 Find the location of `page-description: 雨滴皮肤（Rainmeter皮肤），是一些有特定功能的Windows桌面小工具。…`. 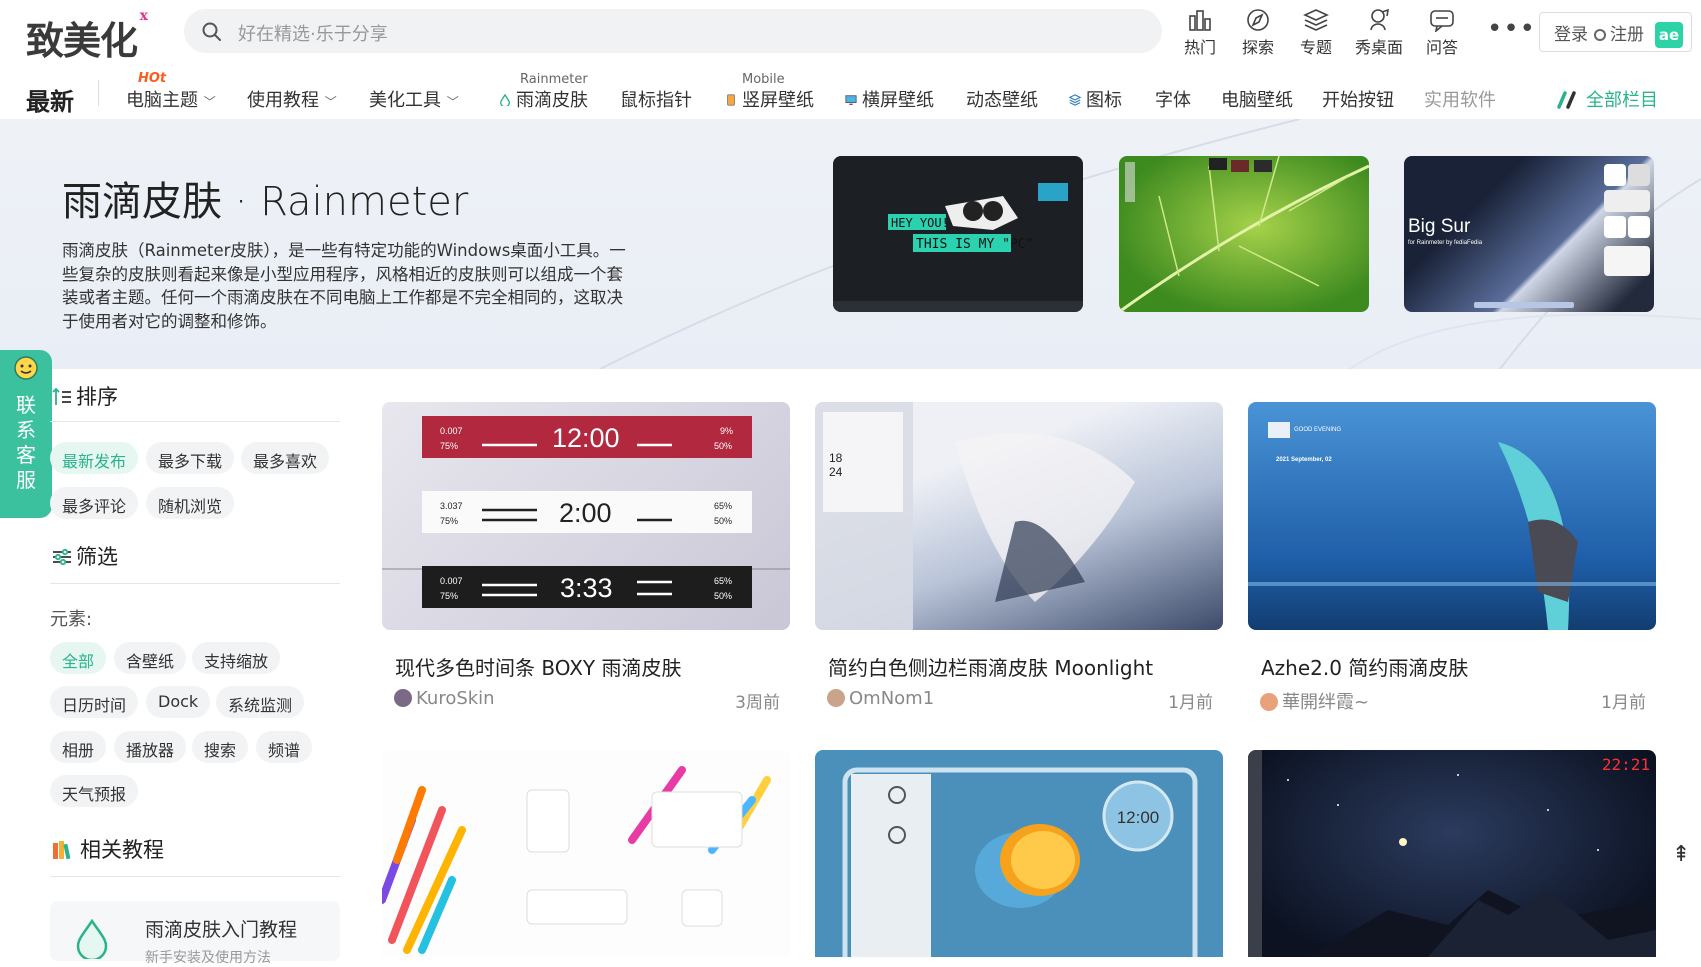

page-description: 雨滴皮肤（Rainmeter皮肤），是一些有特定功能的Windows桌面小工具。… is located at coordinates (344, 286).